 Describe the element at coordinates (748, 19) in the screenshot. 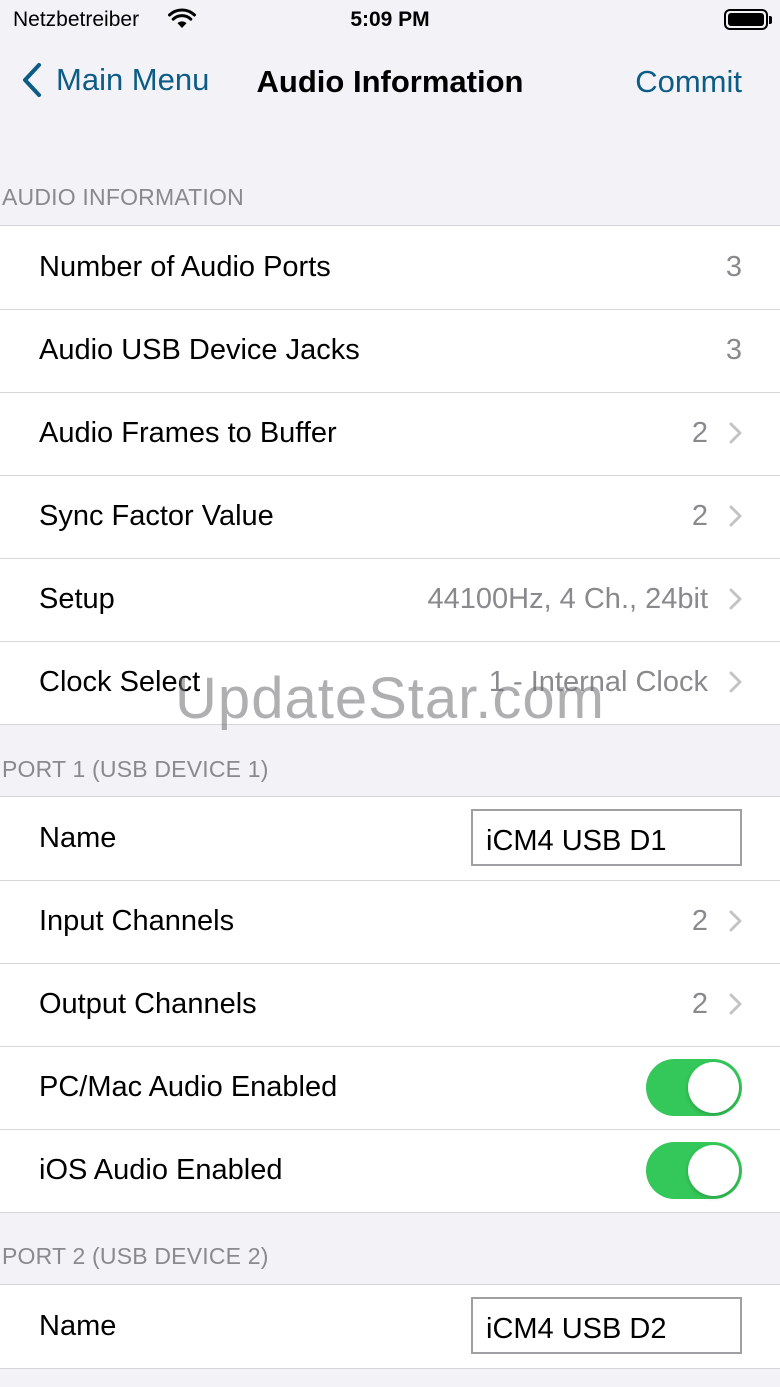

I see `battery-icon` at that location.